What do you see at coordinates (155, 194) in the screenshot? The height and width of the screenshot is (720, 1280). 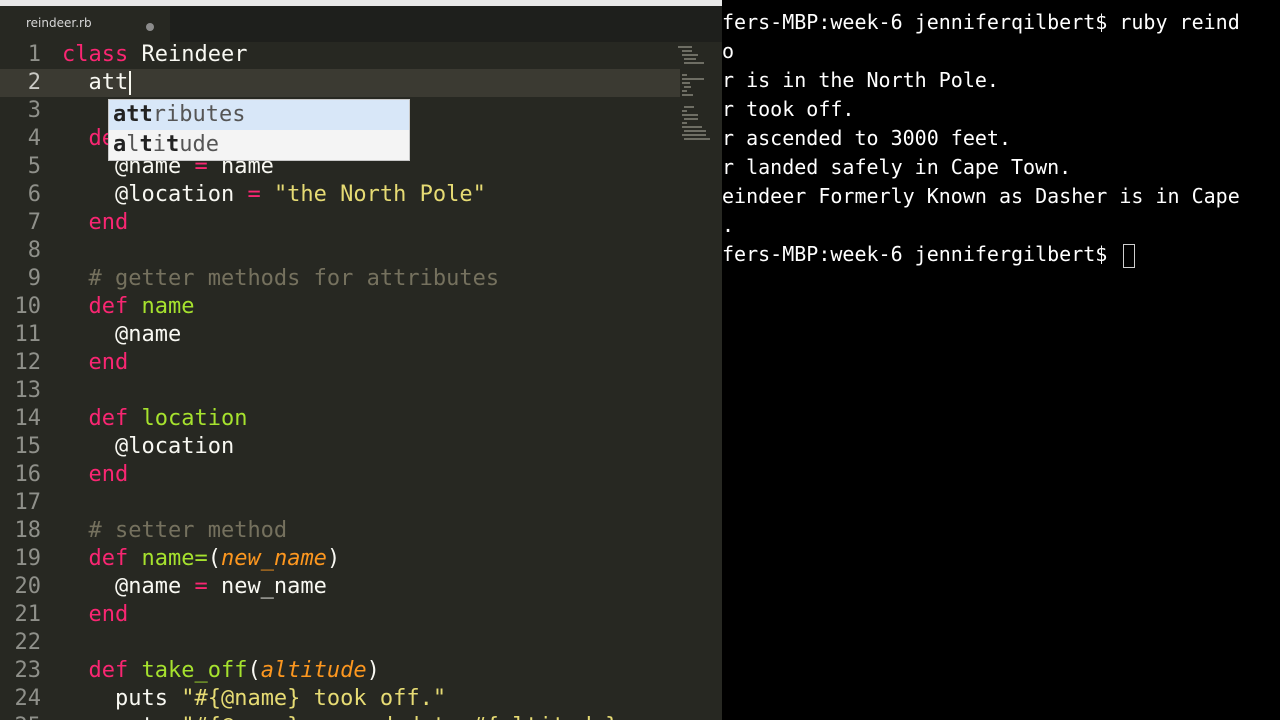 I see `code-token: @location` at bounding box center [155, 194].